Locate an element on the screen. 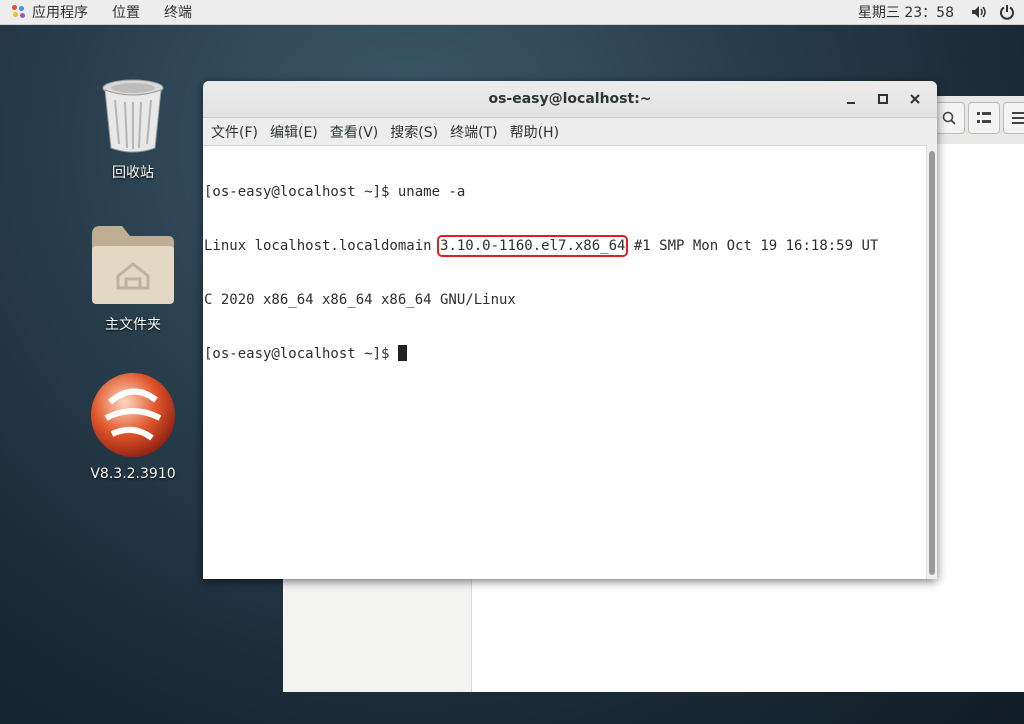 This screenshot has width=1024, height=724. places-menu: 位置 is located at coordinates (126, 12).